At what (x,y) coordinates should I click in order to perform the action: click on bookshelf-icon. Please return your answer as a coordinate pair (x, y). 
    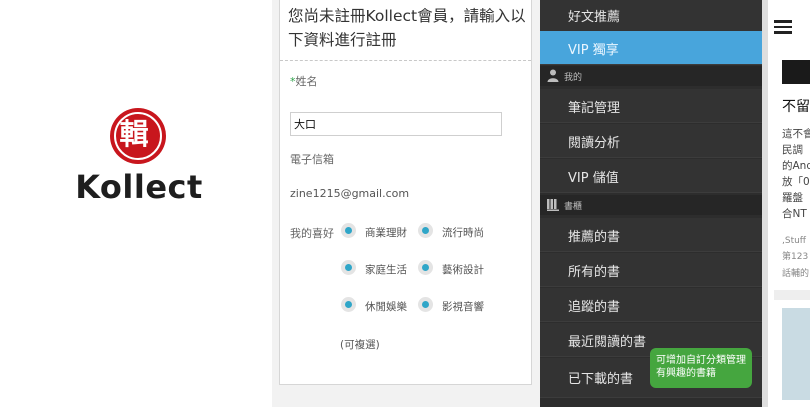
    Looking at the image, I should click on (553, 205).